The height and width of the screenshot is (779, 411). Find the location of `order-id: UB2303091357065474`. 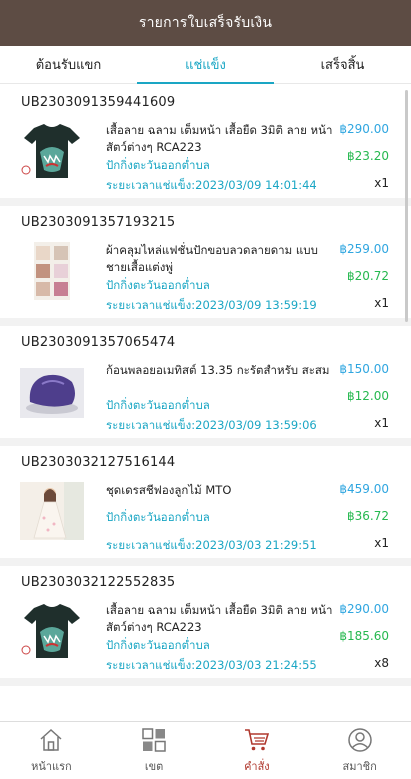

order-id: UB2303091357065474 is located at coordinates (98, 342).